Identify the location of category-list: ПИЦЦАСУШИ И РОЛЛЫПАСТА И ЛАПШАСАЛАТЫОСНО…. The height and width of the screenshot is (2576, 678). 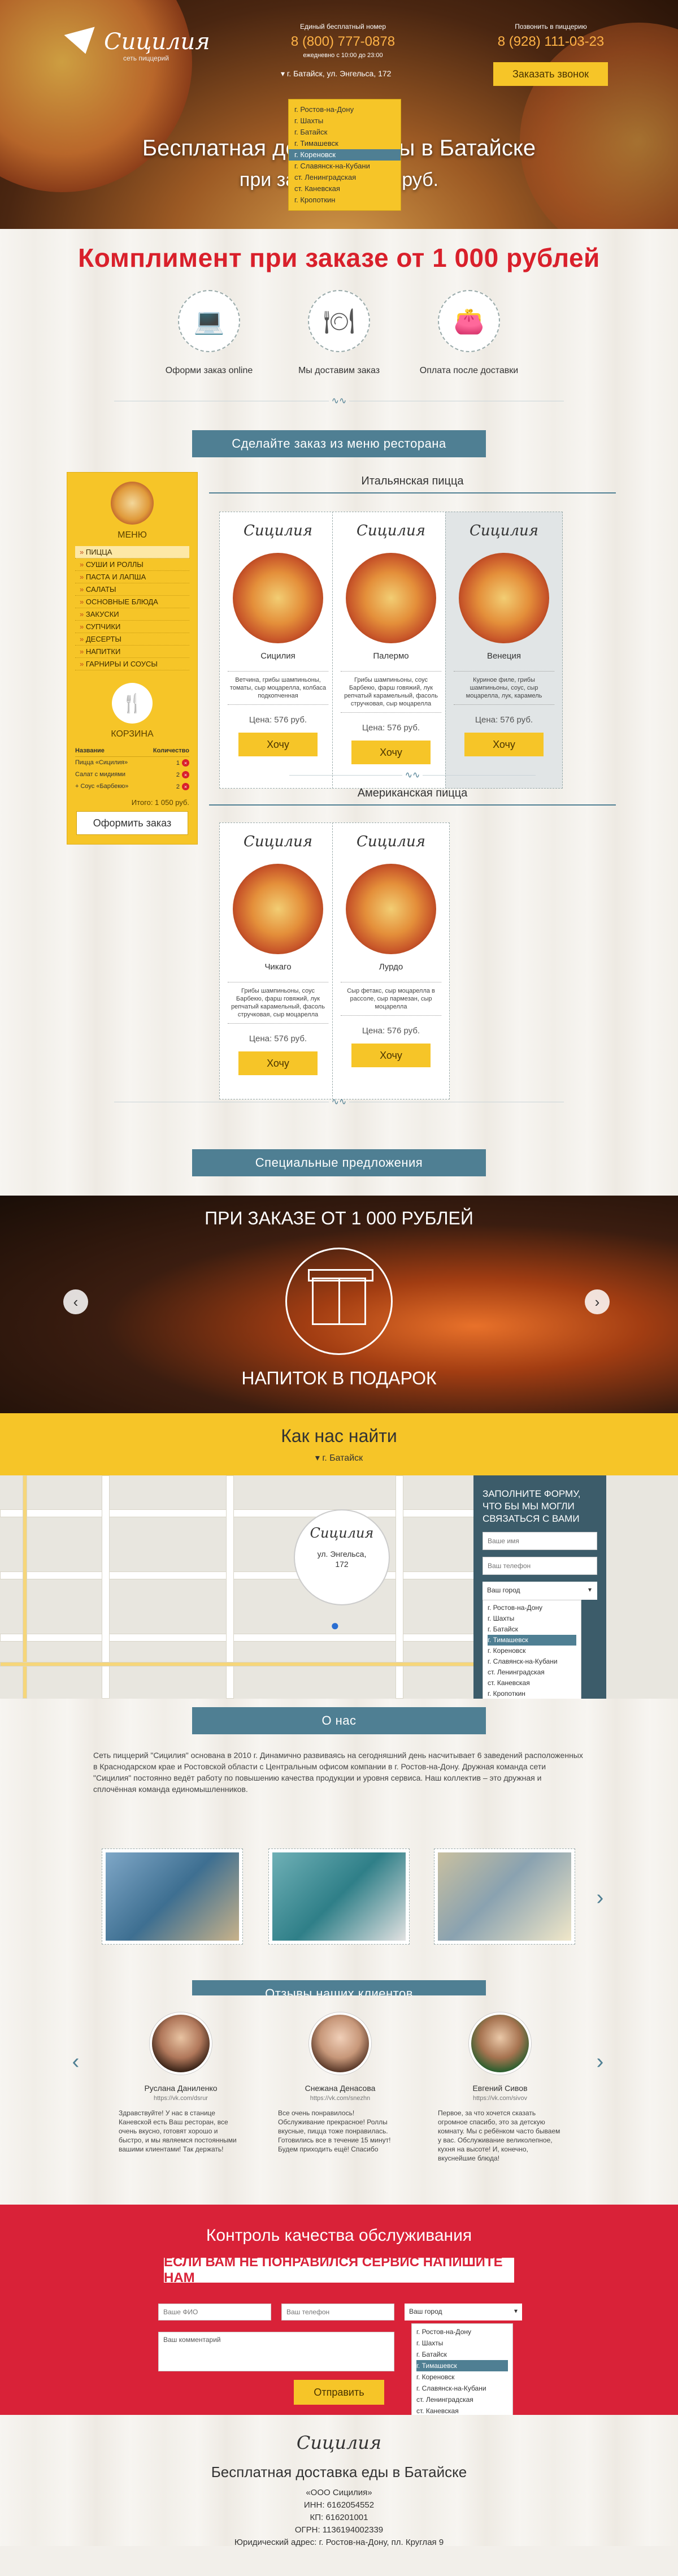
(132, 608).